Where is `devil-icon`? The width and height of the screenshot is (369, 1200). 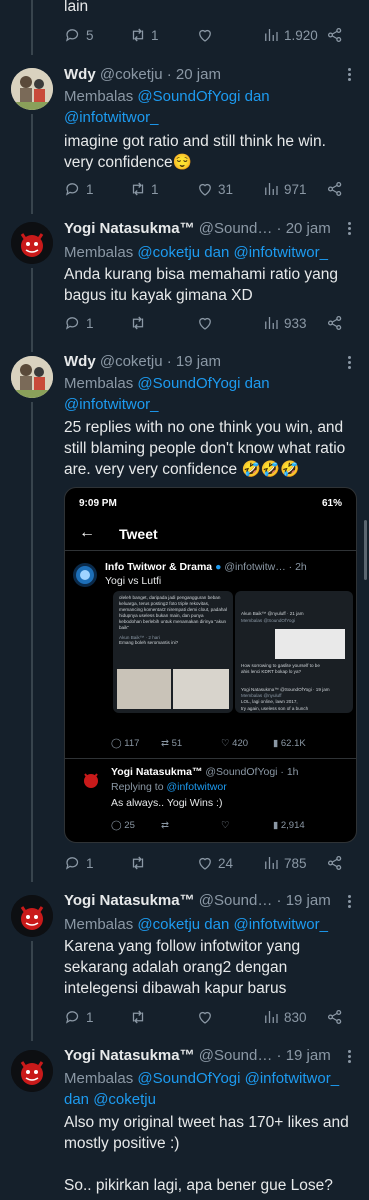
devil-icon is located at coordinates (91, 780).